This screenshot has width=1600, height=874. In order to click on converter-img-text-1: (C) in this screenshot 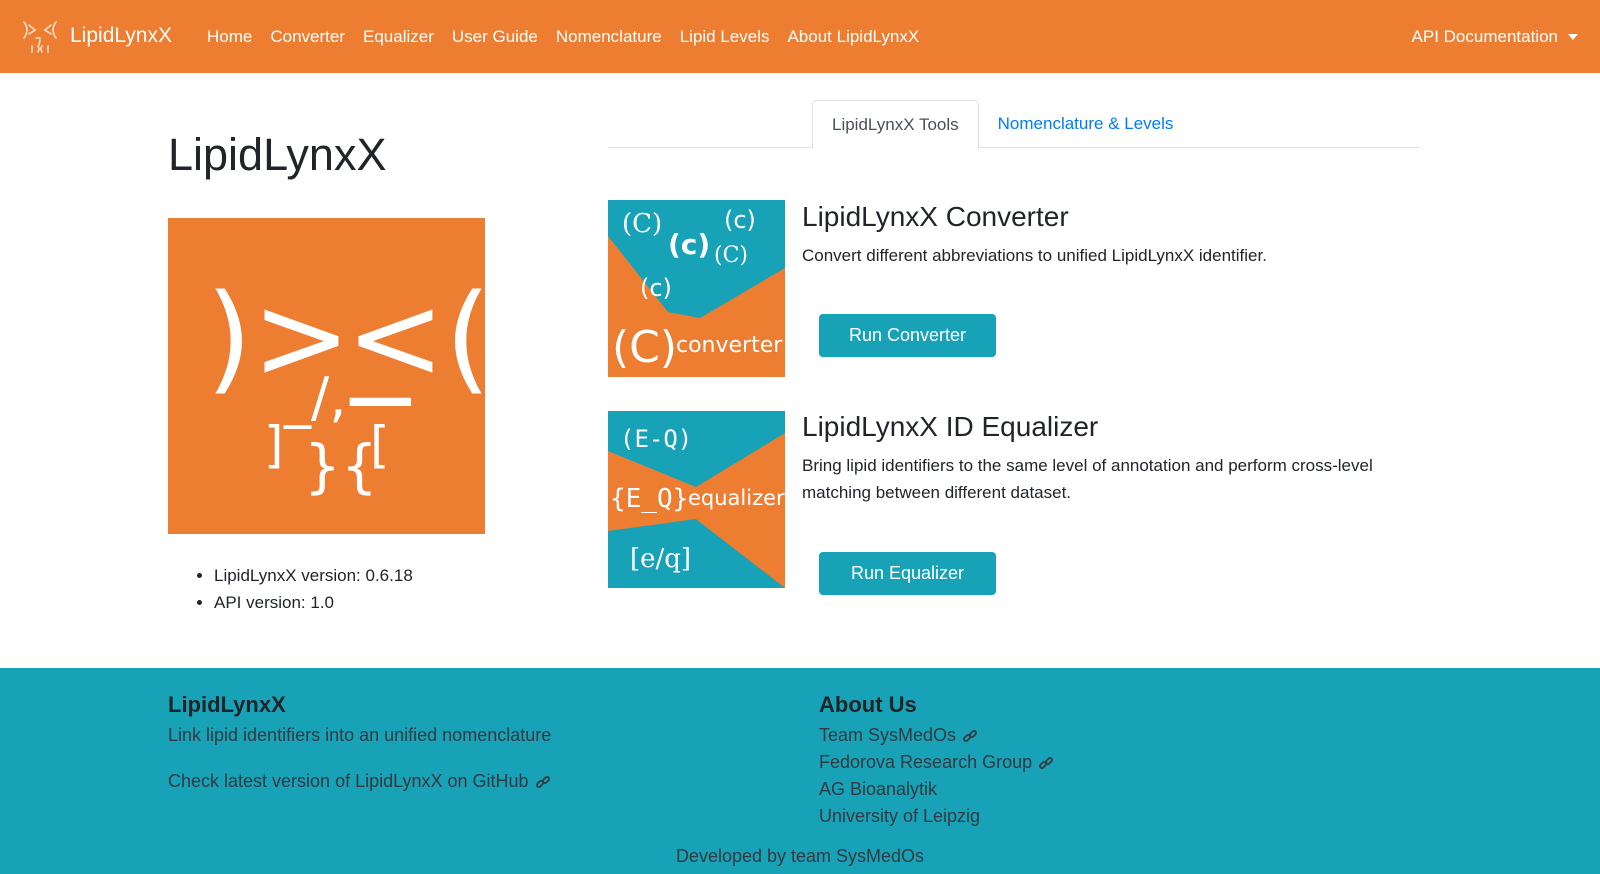, I will do `click(642, 224)`.